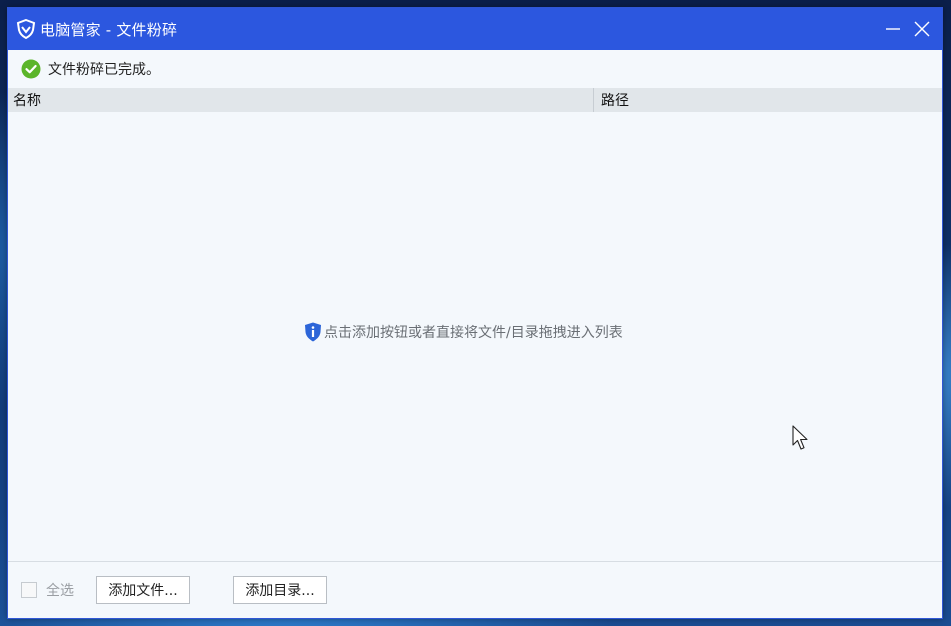 The image size is (951, 626). Describe the element at coordinates (313, 332) in the screenshot. I see `info-shield-icon` at that location.